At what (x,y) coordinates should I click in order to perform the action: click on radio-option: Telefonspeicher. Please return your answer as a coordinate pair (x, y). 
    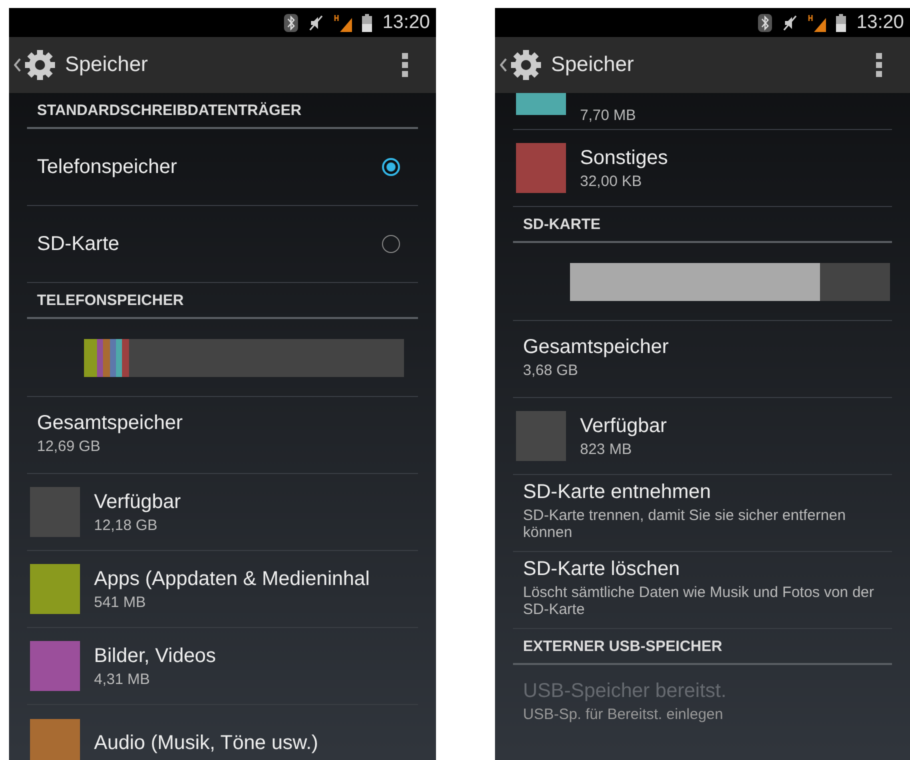
    Looking at the image, I should click on (222, 167).